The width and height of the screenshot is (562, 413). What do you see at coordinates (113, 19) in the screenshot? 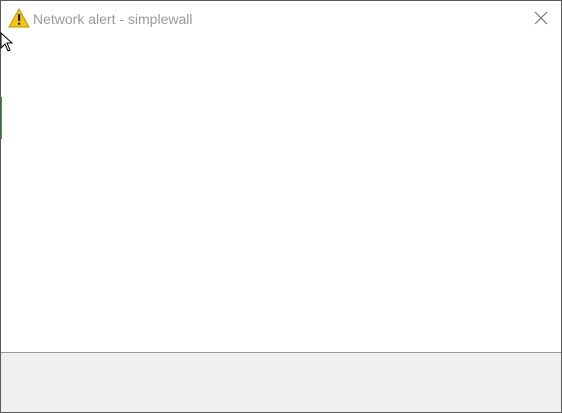
I see `window-title: Network alert - simplewall` at bounding box center [113, 19].